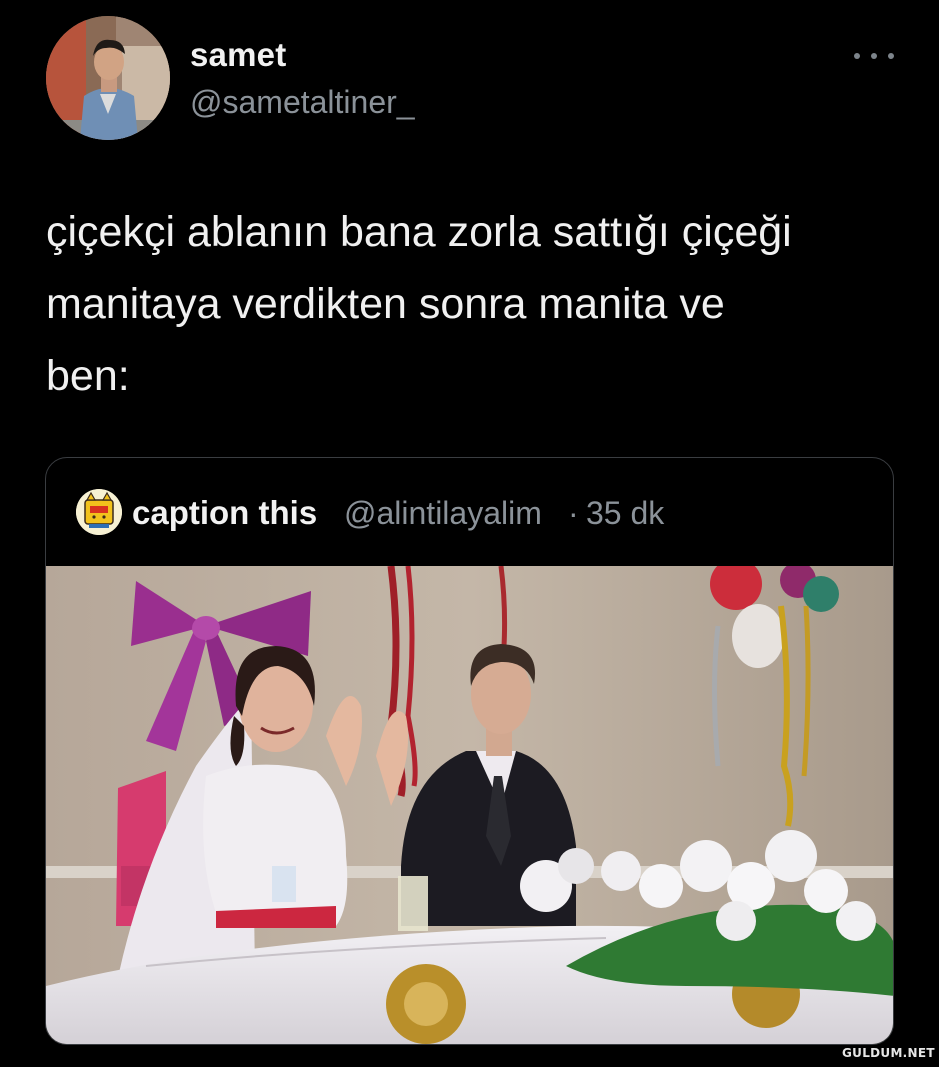 Image resolution: width=939 pixels, height=1067 pixels. I want to click on quoted-tweet-header: caption this @alintilayalim · 35 dk, so click(469, 512).